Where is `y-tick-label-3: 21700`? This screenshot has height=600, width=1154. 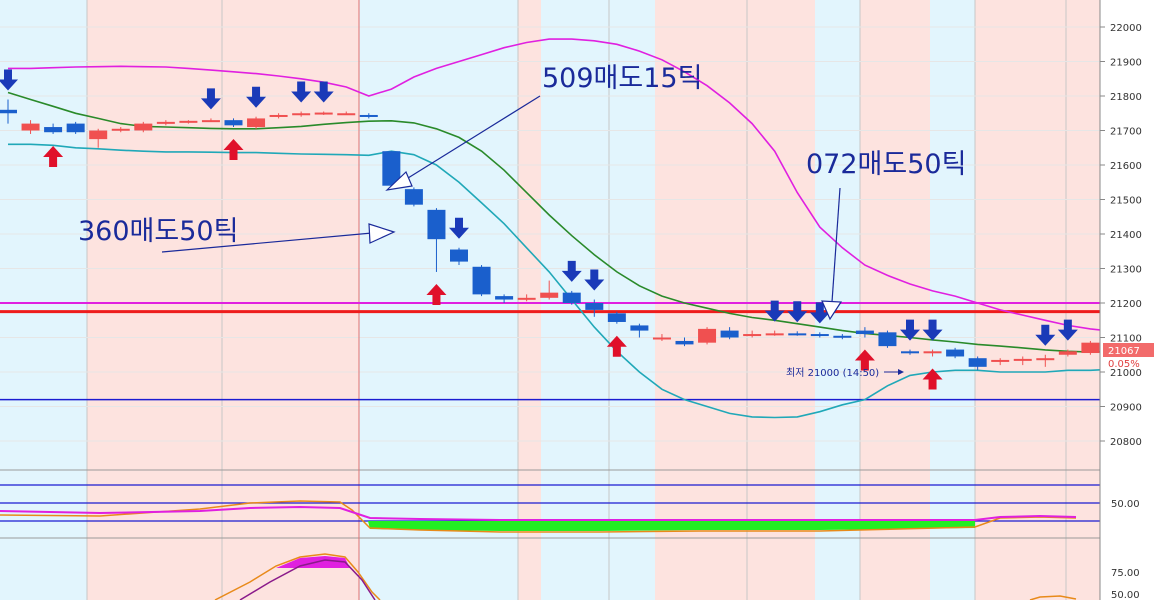 y-tick-label-3: 21700 is located at coordinates (1126, 132).